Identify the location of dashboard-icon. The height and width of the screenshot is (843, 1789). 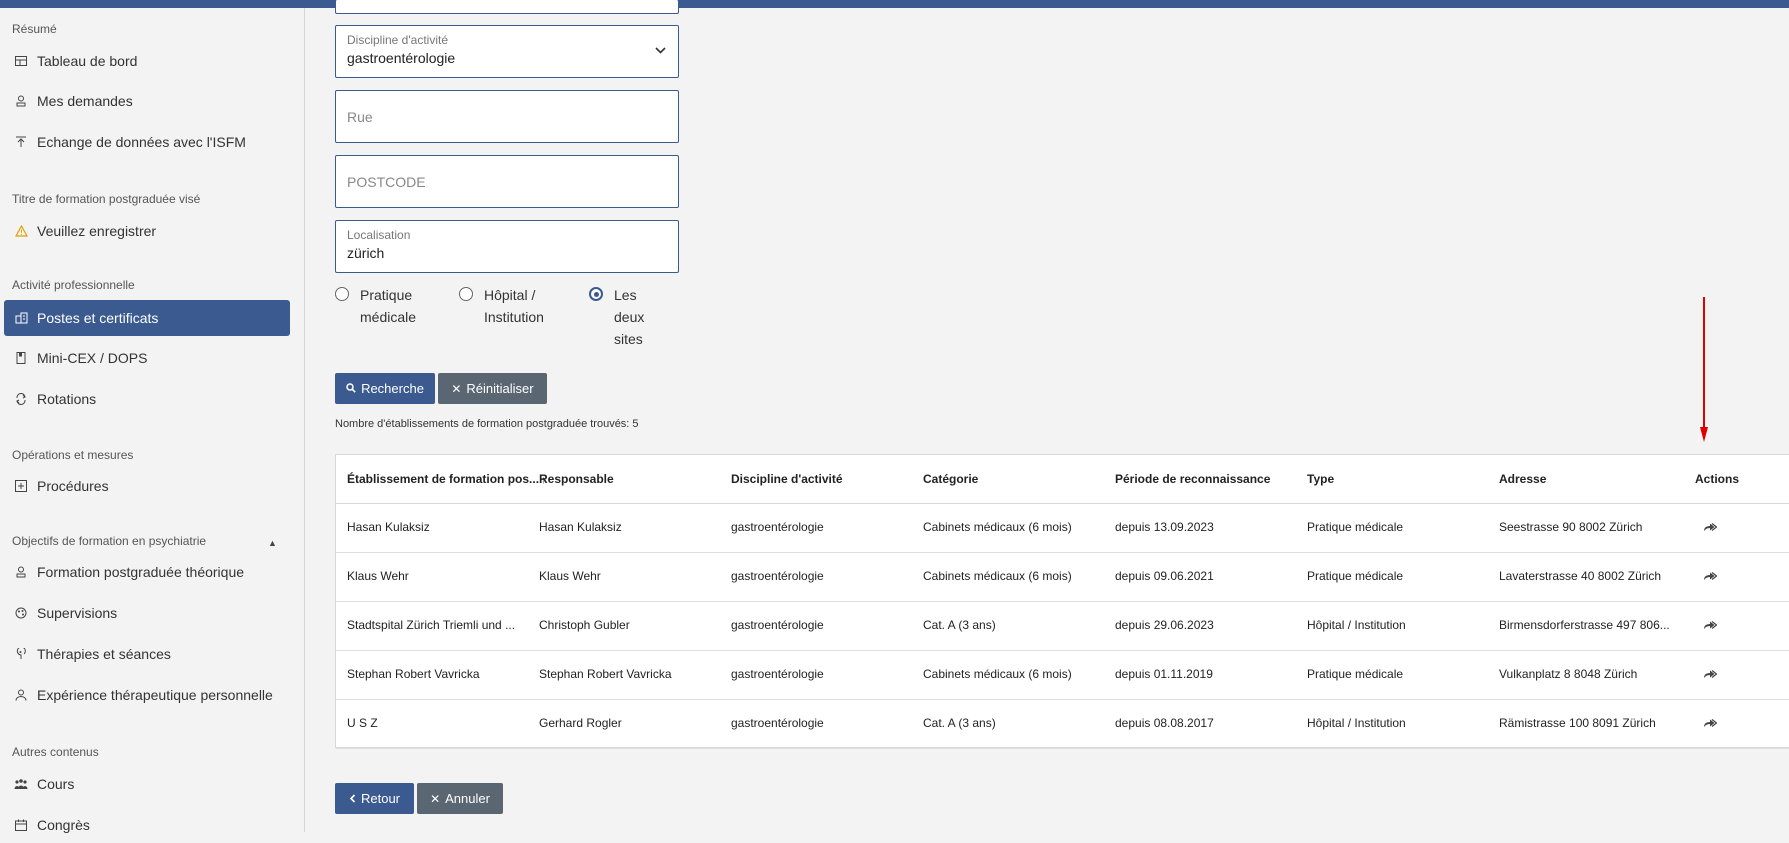
(21, 61).